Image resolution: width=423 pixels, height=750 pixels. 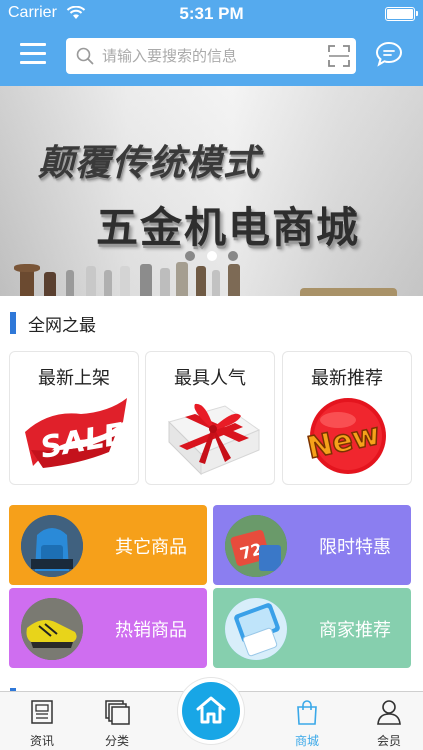 I want to click on feature-card-newest: 最新上架 SALE, so click(x=74, y=418).